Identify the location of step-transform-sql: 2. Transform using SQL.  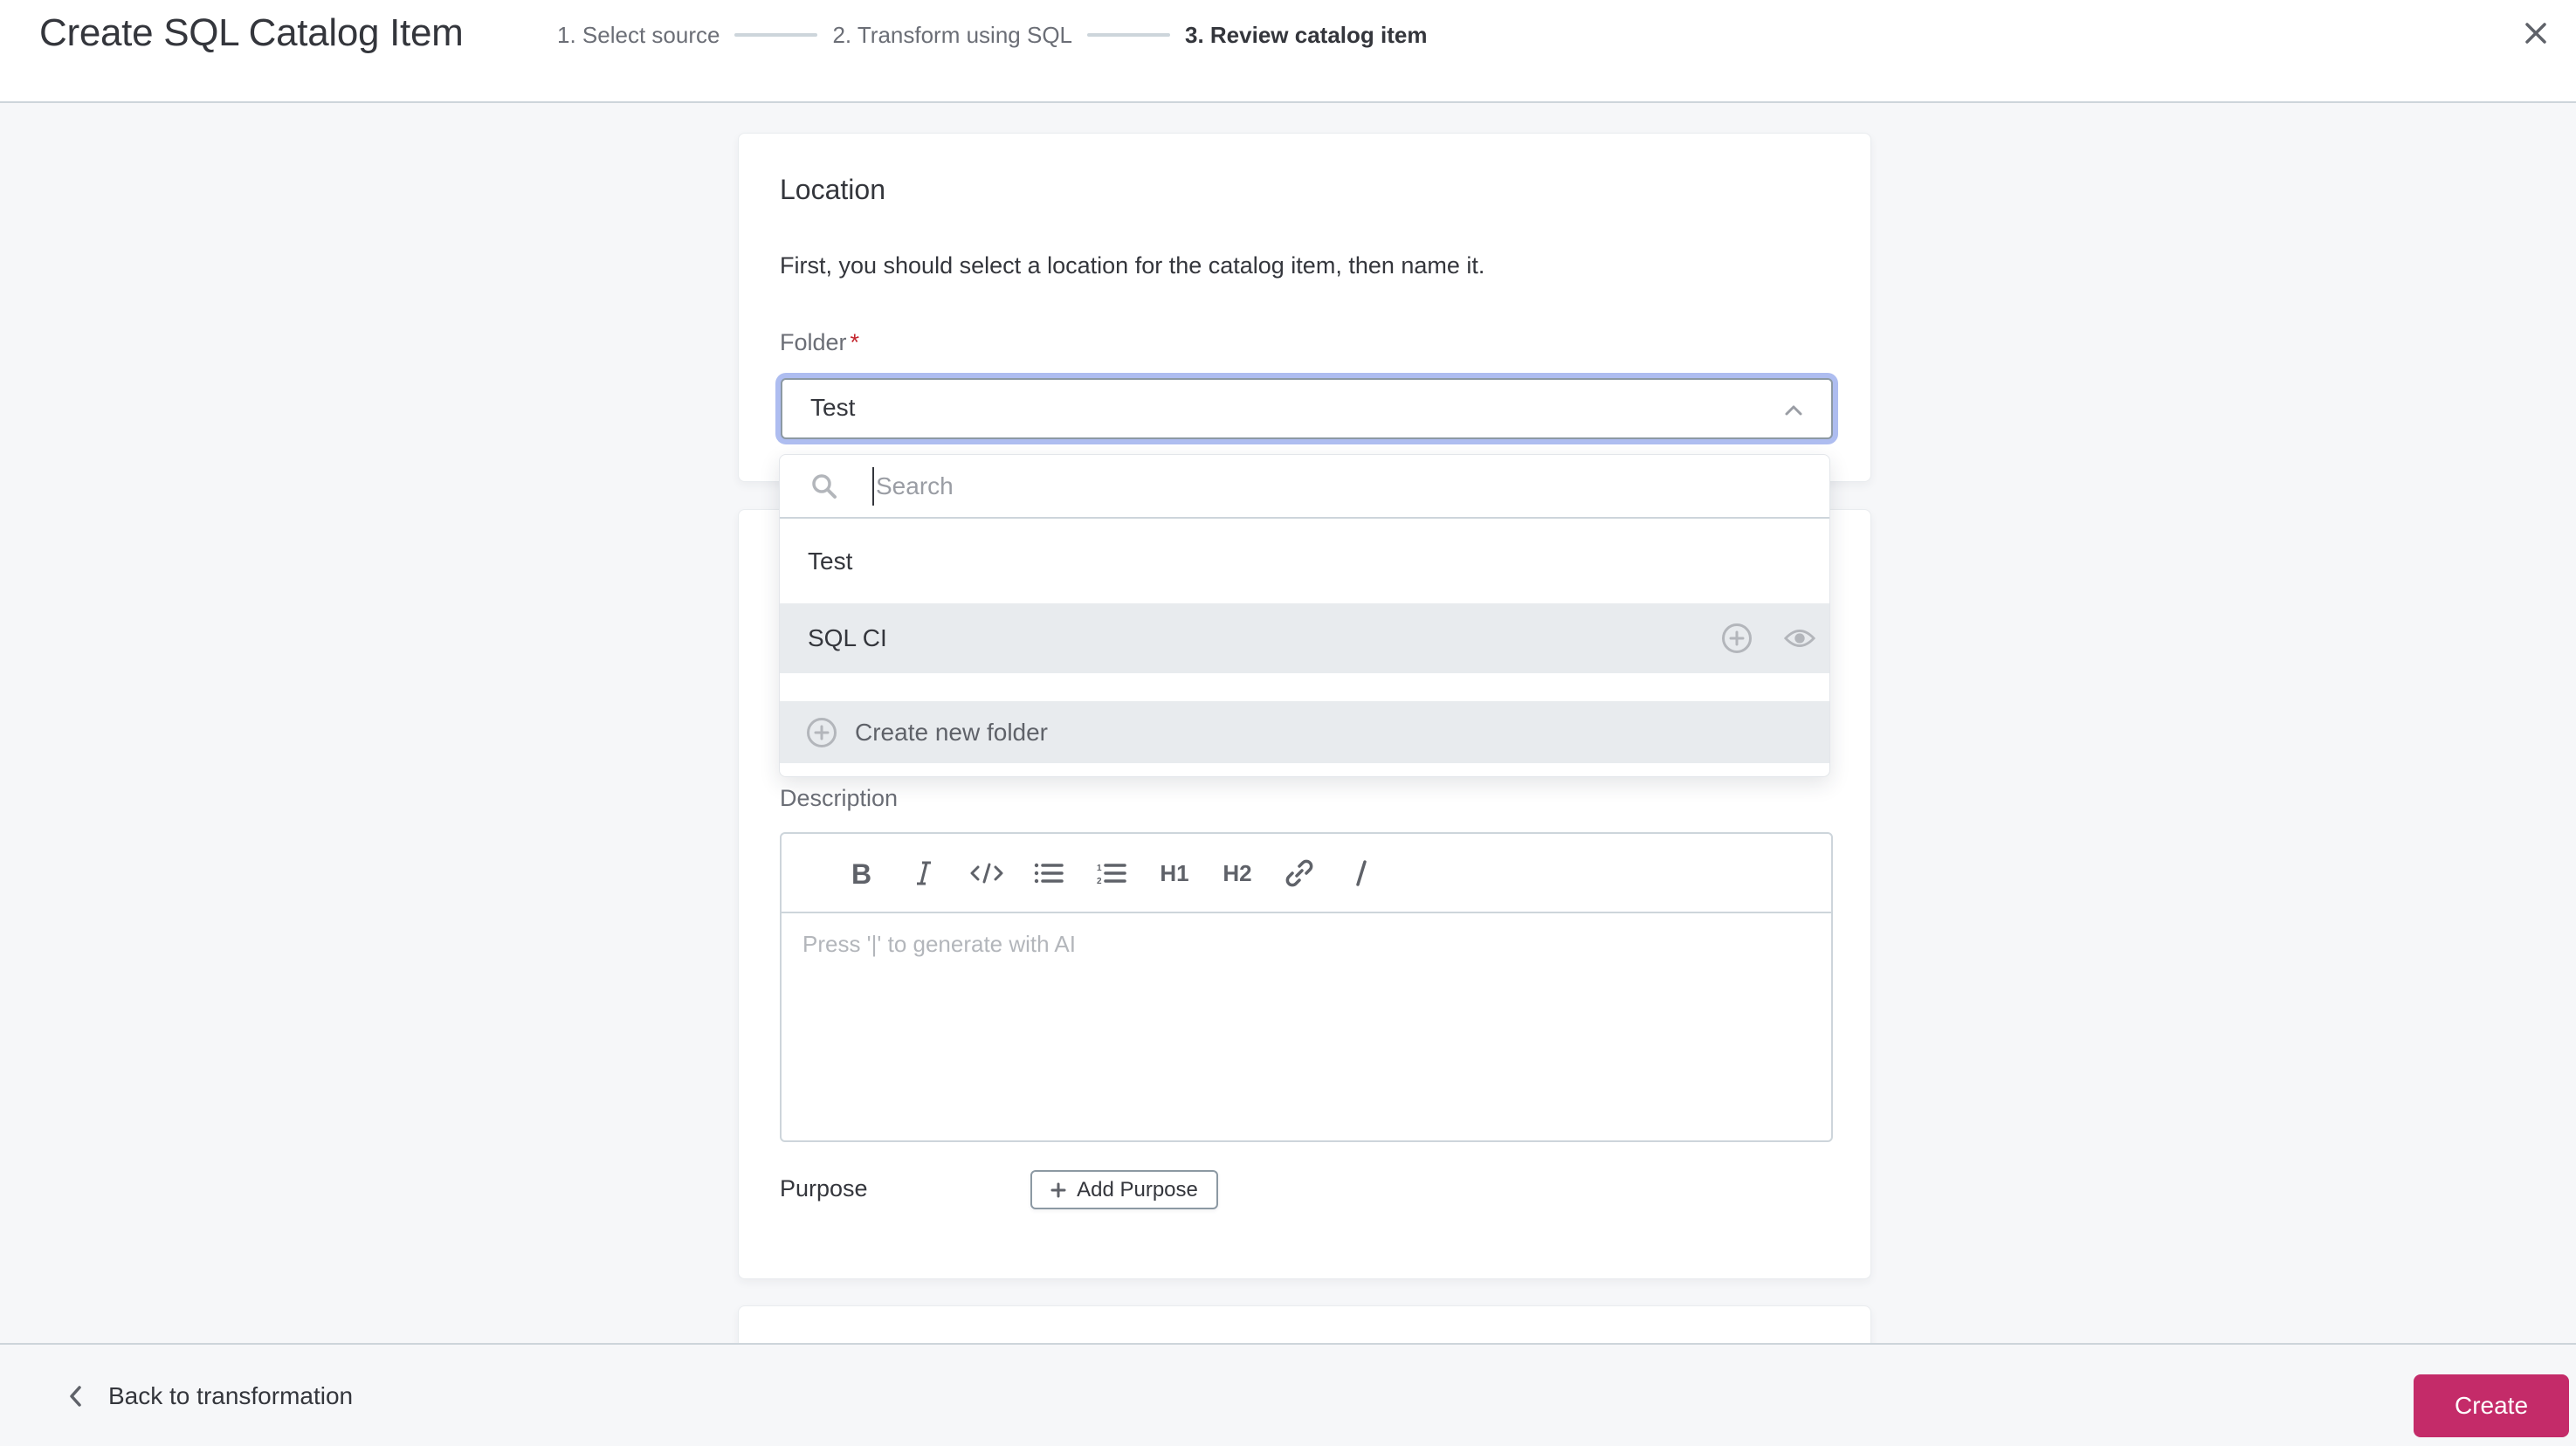
(952, 35).